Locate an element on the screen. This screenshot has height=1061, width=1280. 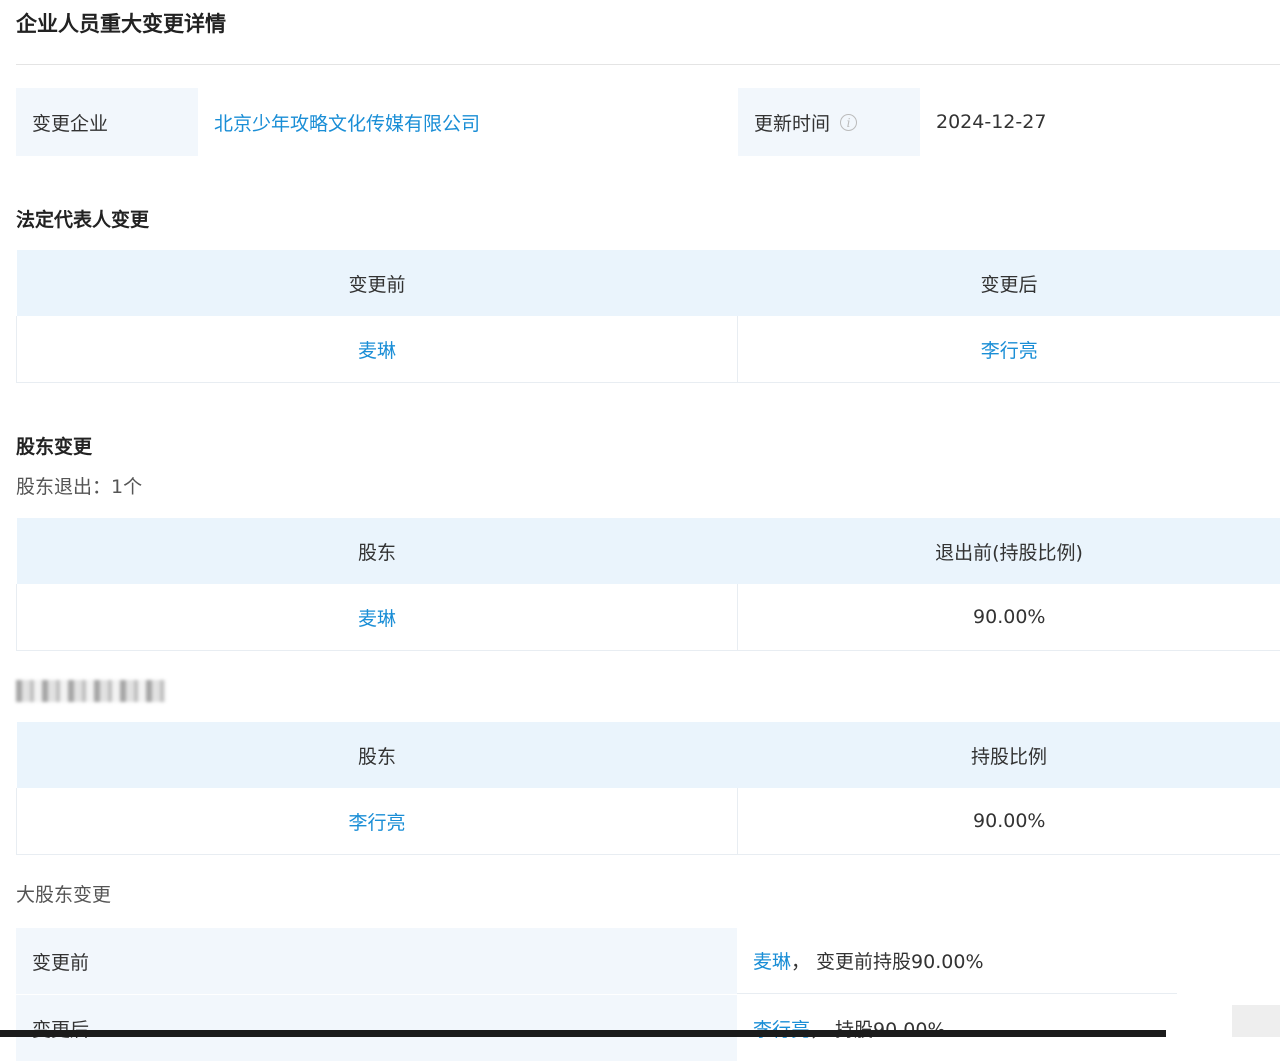
major-after-row: 变更后 李行亮 ， 持股90.00% is located at coordinates (648, 1028).